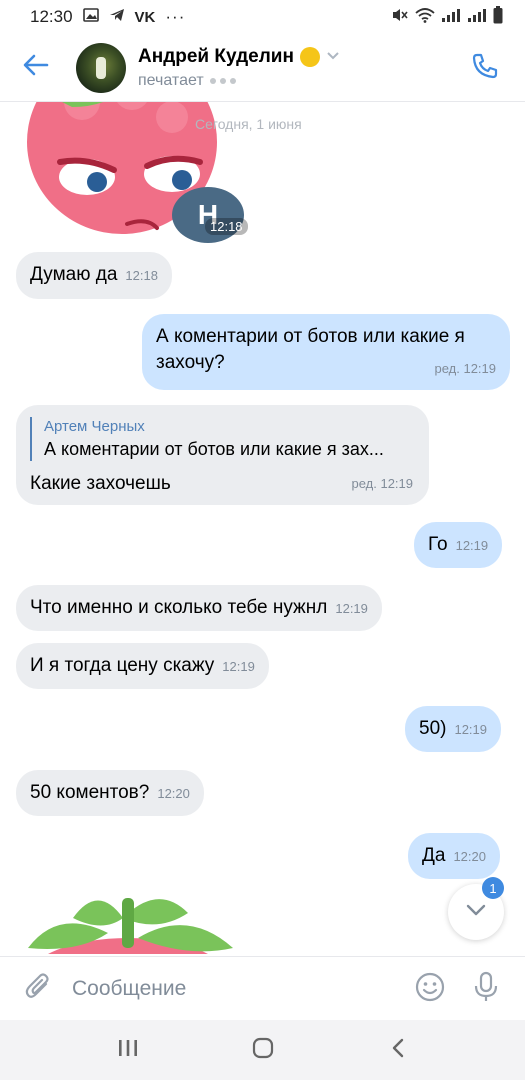 The width and height of the screenshot is (525, 1080). I want to click on call-button, so click(485, 68).